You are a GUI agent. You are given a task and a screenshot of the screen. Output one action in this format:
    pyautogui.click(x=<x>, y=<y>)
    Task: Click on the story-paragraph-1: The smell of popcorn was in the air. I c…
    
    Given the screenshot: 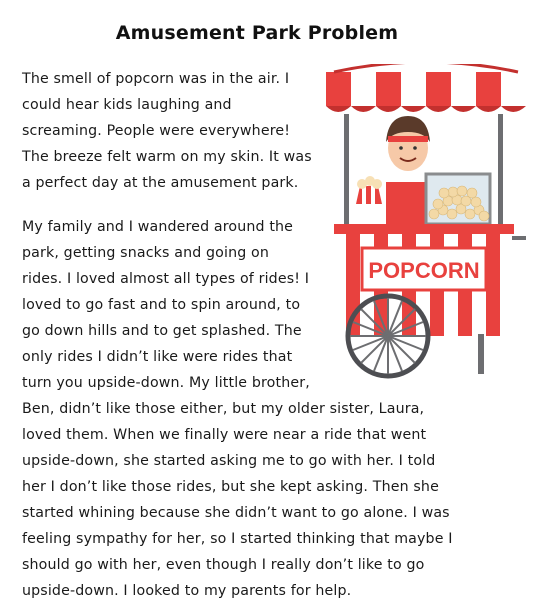 What is the action you would take?
    pyautogui.click(x=167, y=131)
    